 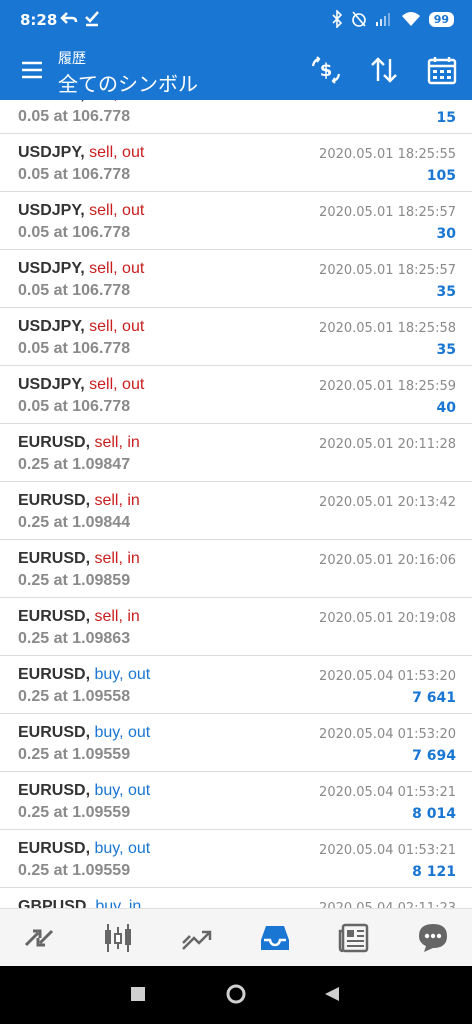 What do you see at coordinates (442, 70) in the screenshot?
I see `calendar-button` at bounding box center [442, 70].